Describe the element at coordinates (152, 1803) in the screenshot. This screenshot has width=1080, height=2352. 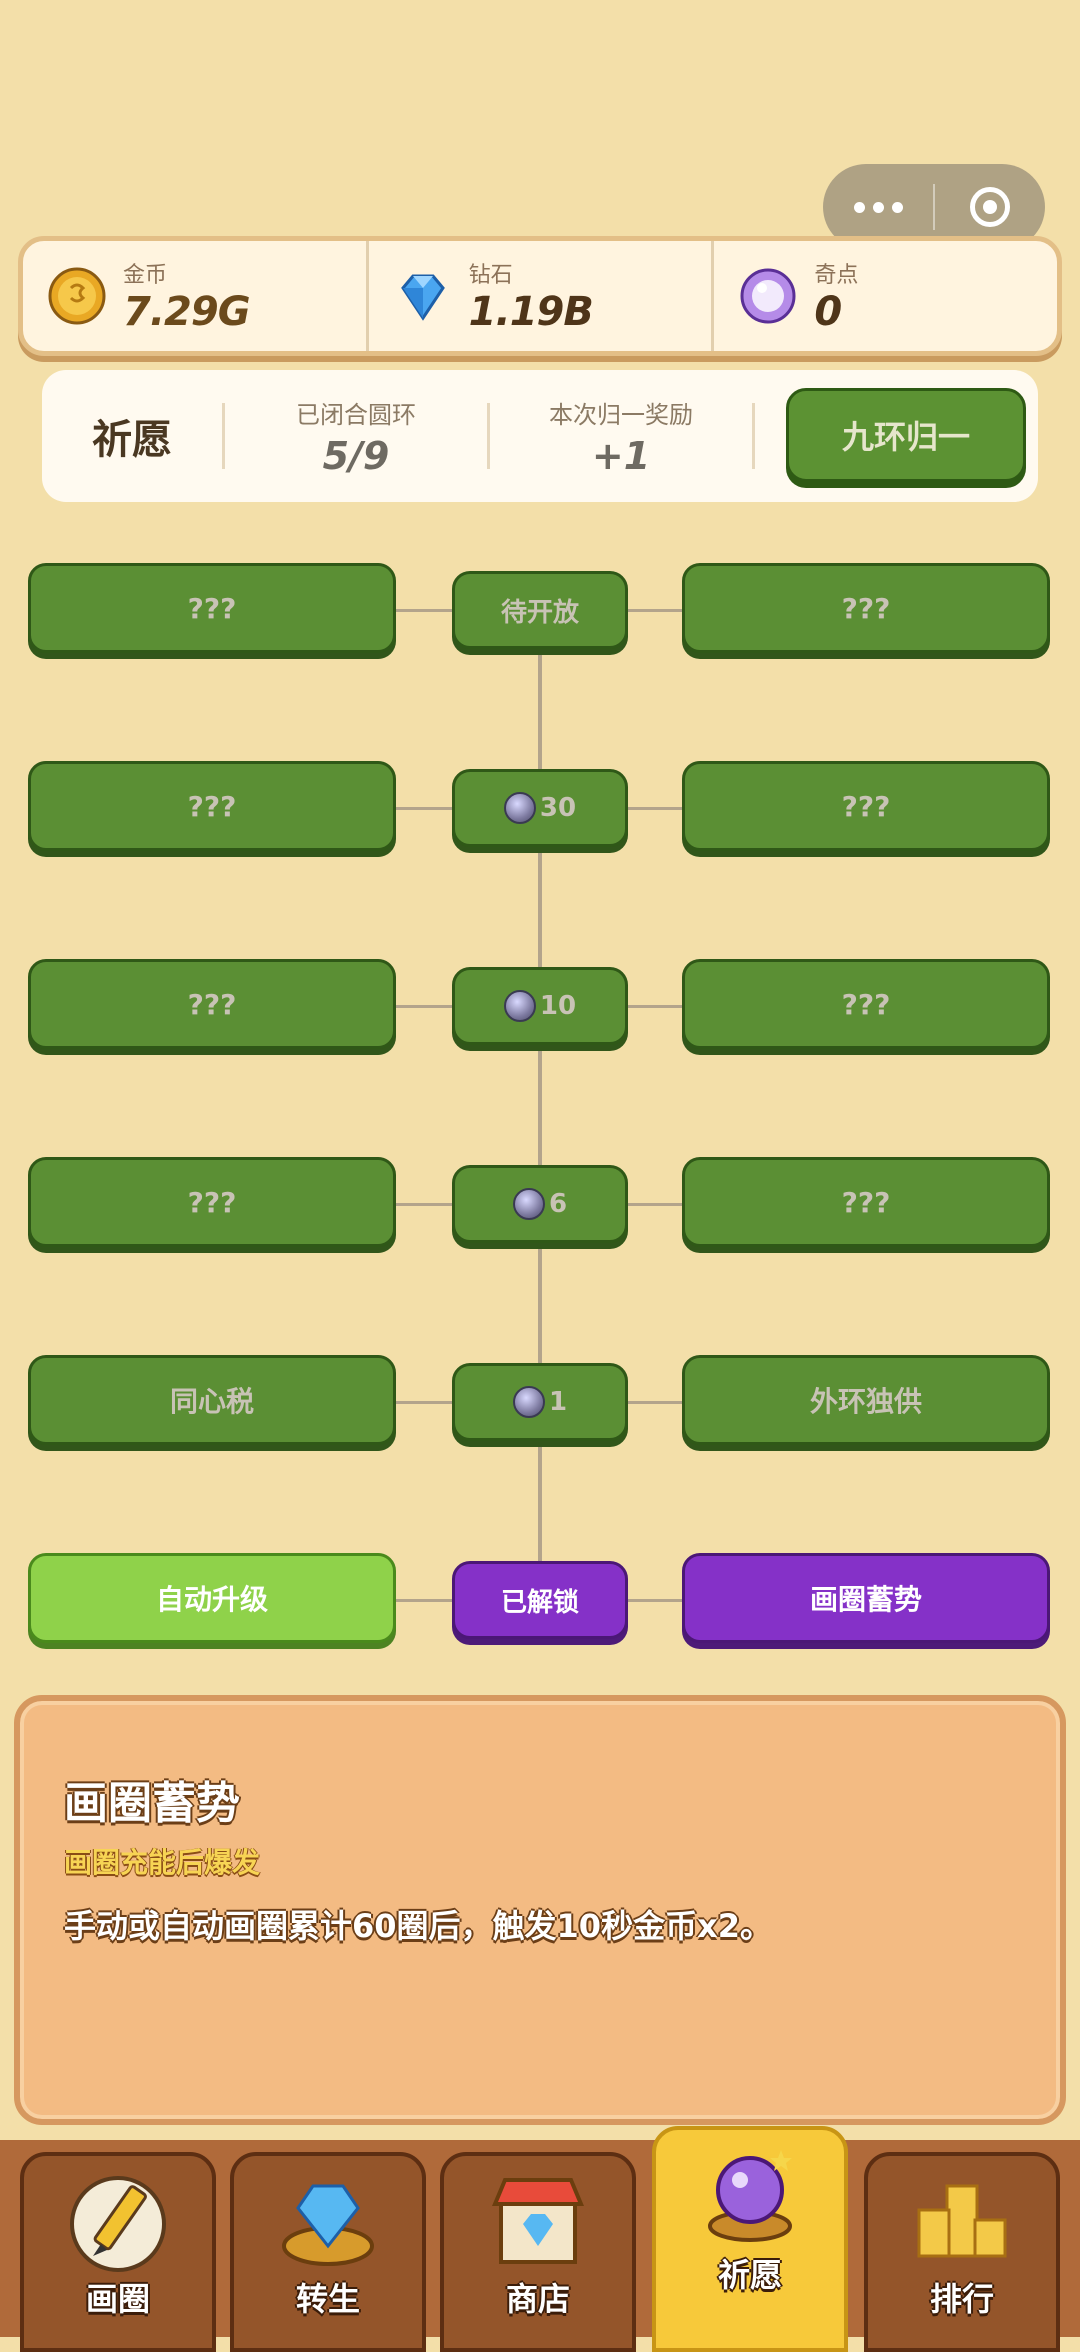
I see `detail-title: 画圈蓄势` at that location.